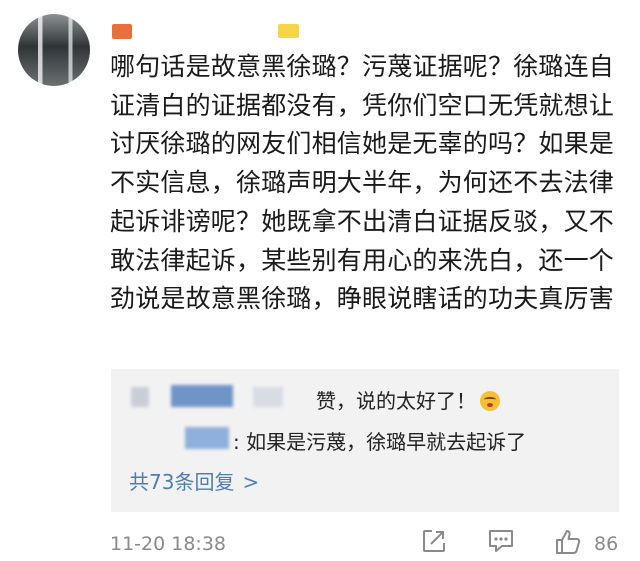 The width and height of the screenshot is (640, 561). Describe the element at coordinates (501, 543) in the screenshot. I see `comment-icon` at that location.